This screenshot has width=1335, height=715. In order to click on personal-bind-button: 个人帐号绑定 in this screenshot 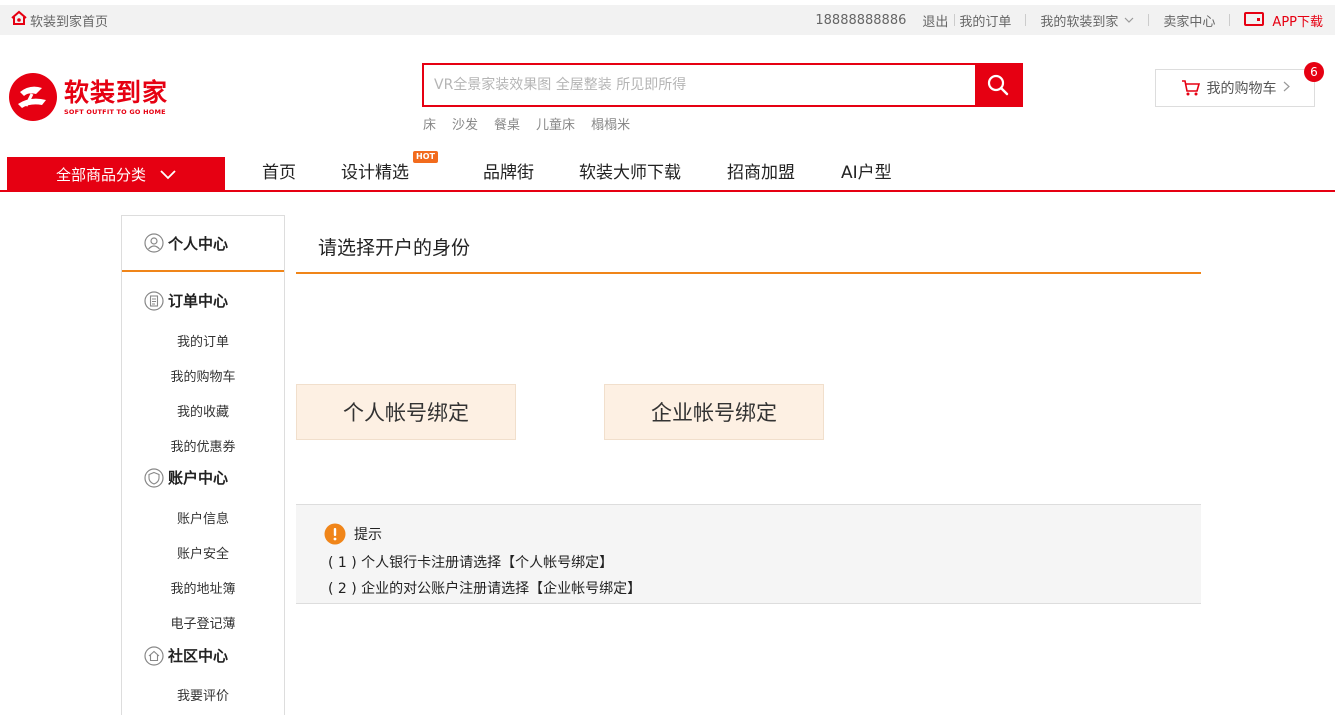, I will do `click(406, 412)`.